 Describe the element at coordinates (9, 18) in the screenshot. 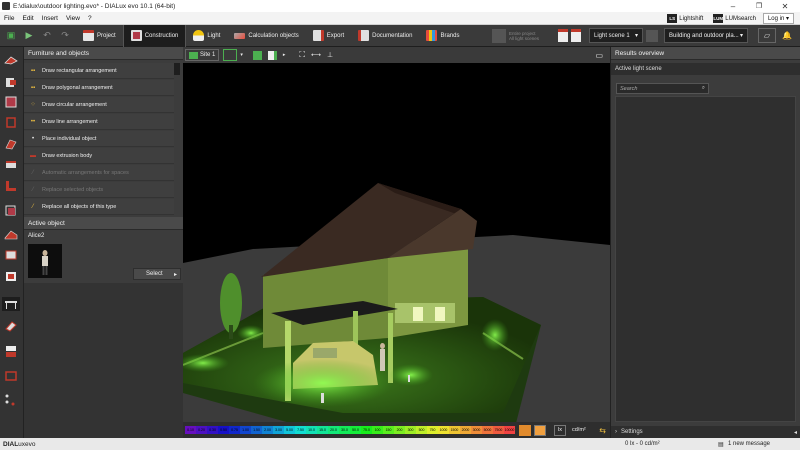

I see `menu-file: File` at that location.